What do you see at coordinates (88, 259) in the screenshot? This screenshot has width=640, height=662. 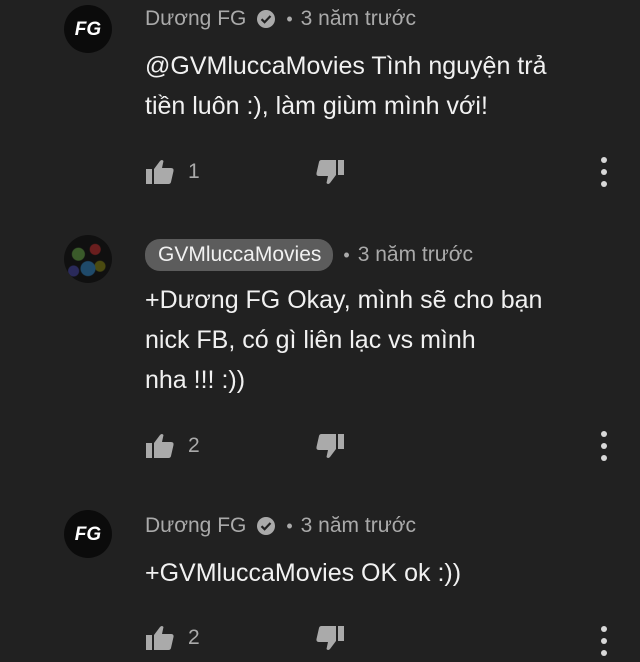 I see `avatar` at bounding box center [88, 259].